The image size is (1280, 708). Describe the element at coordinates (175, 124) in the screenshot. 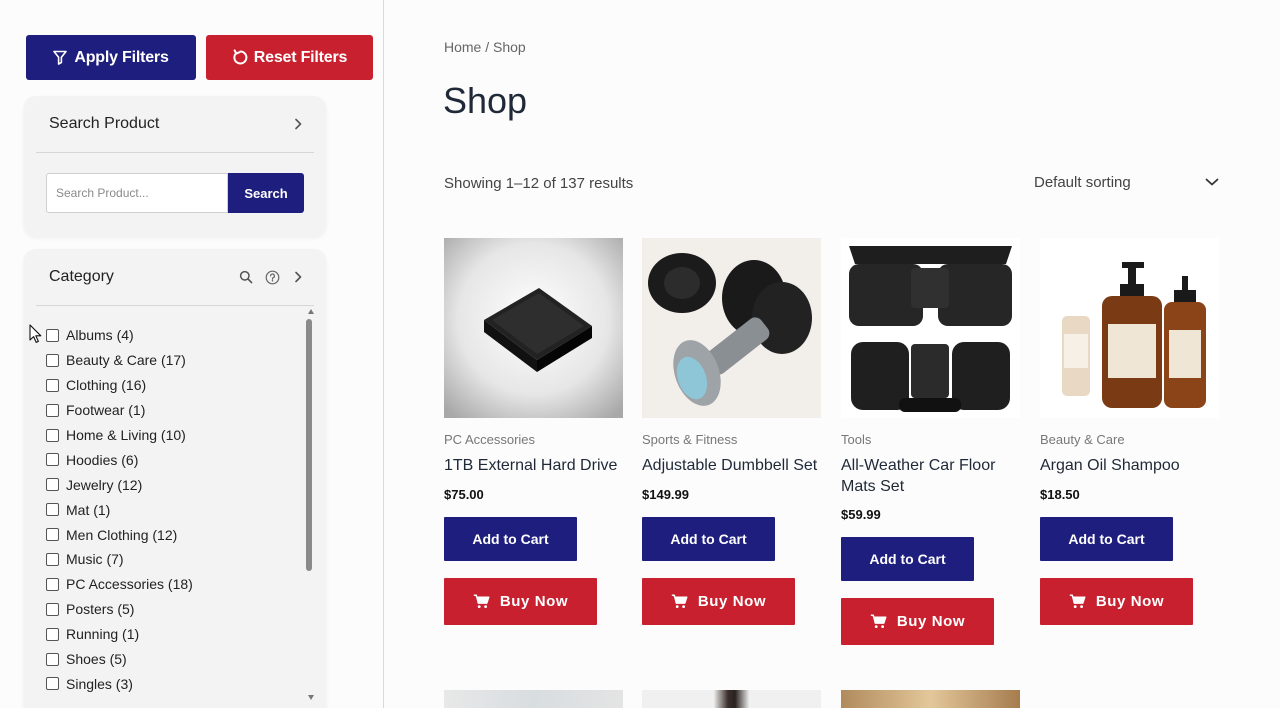

I see `search-panel-header: Search Product` at that location.